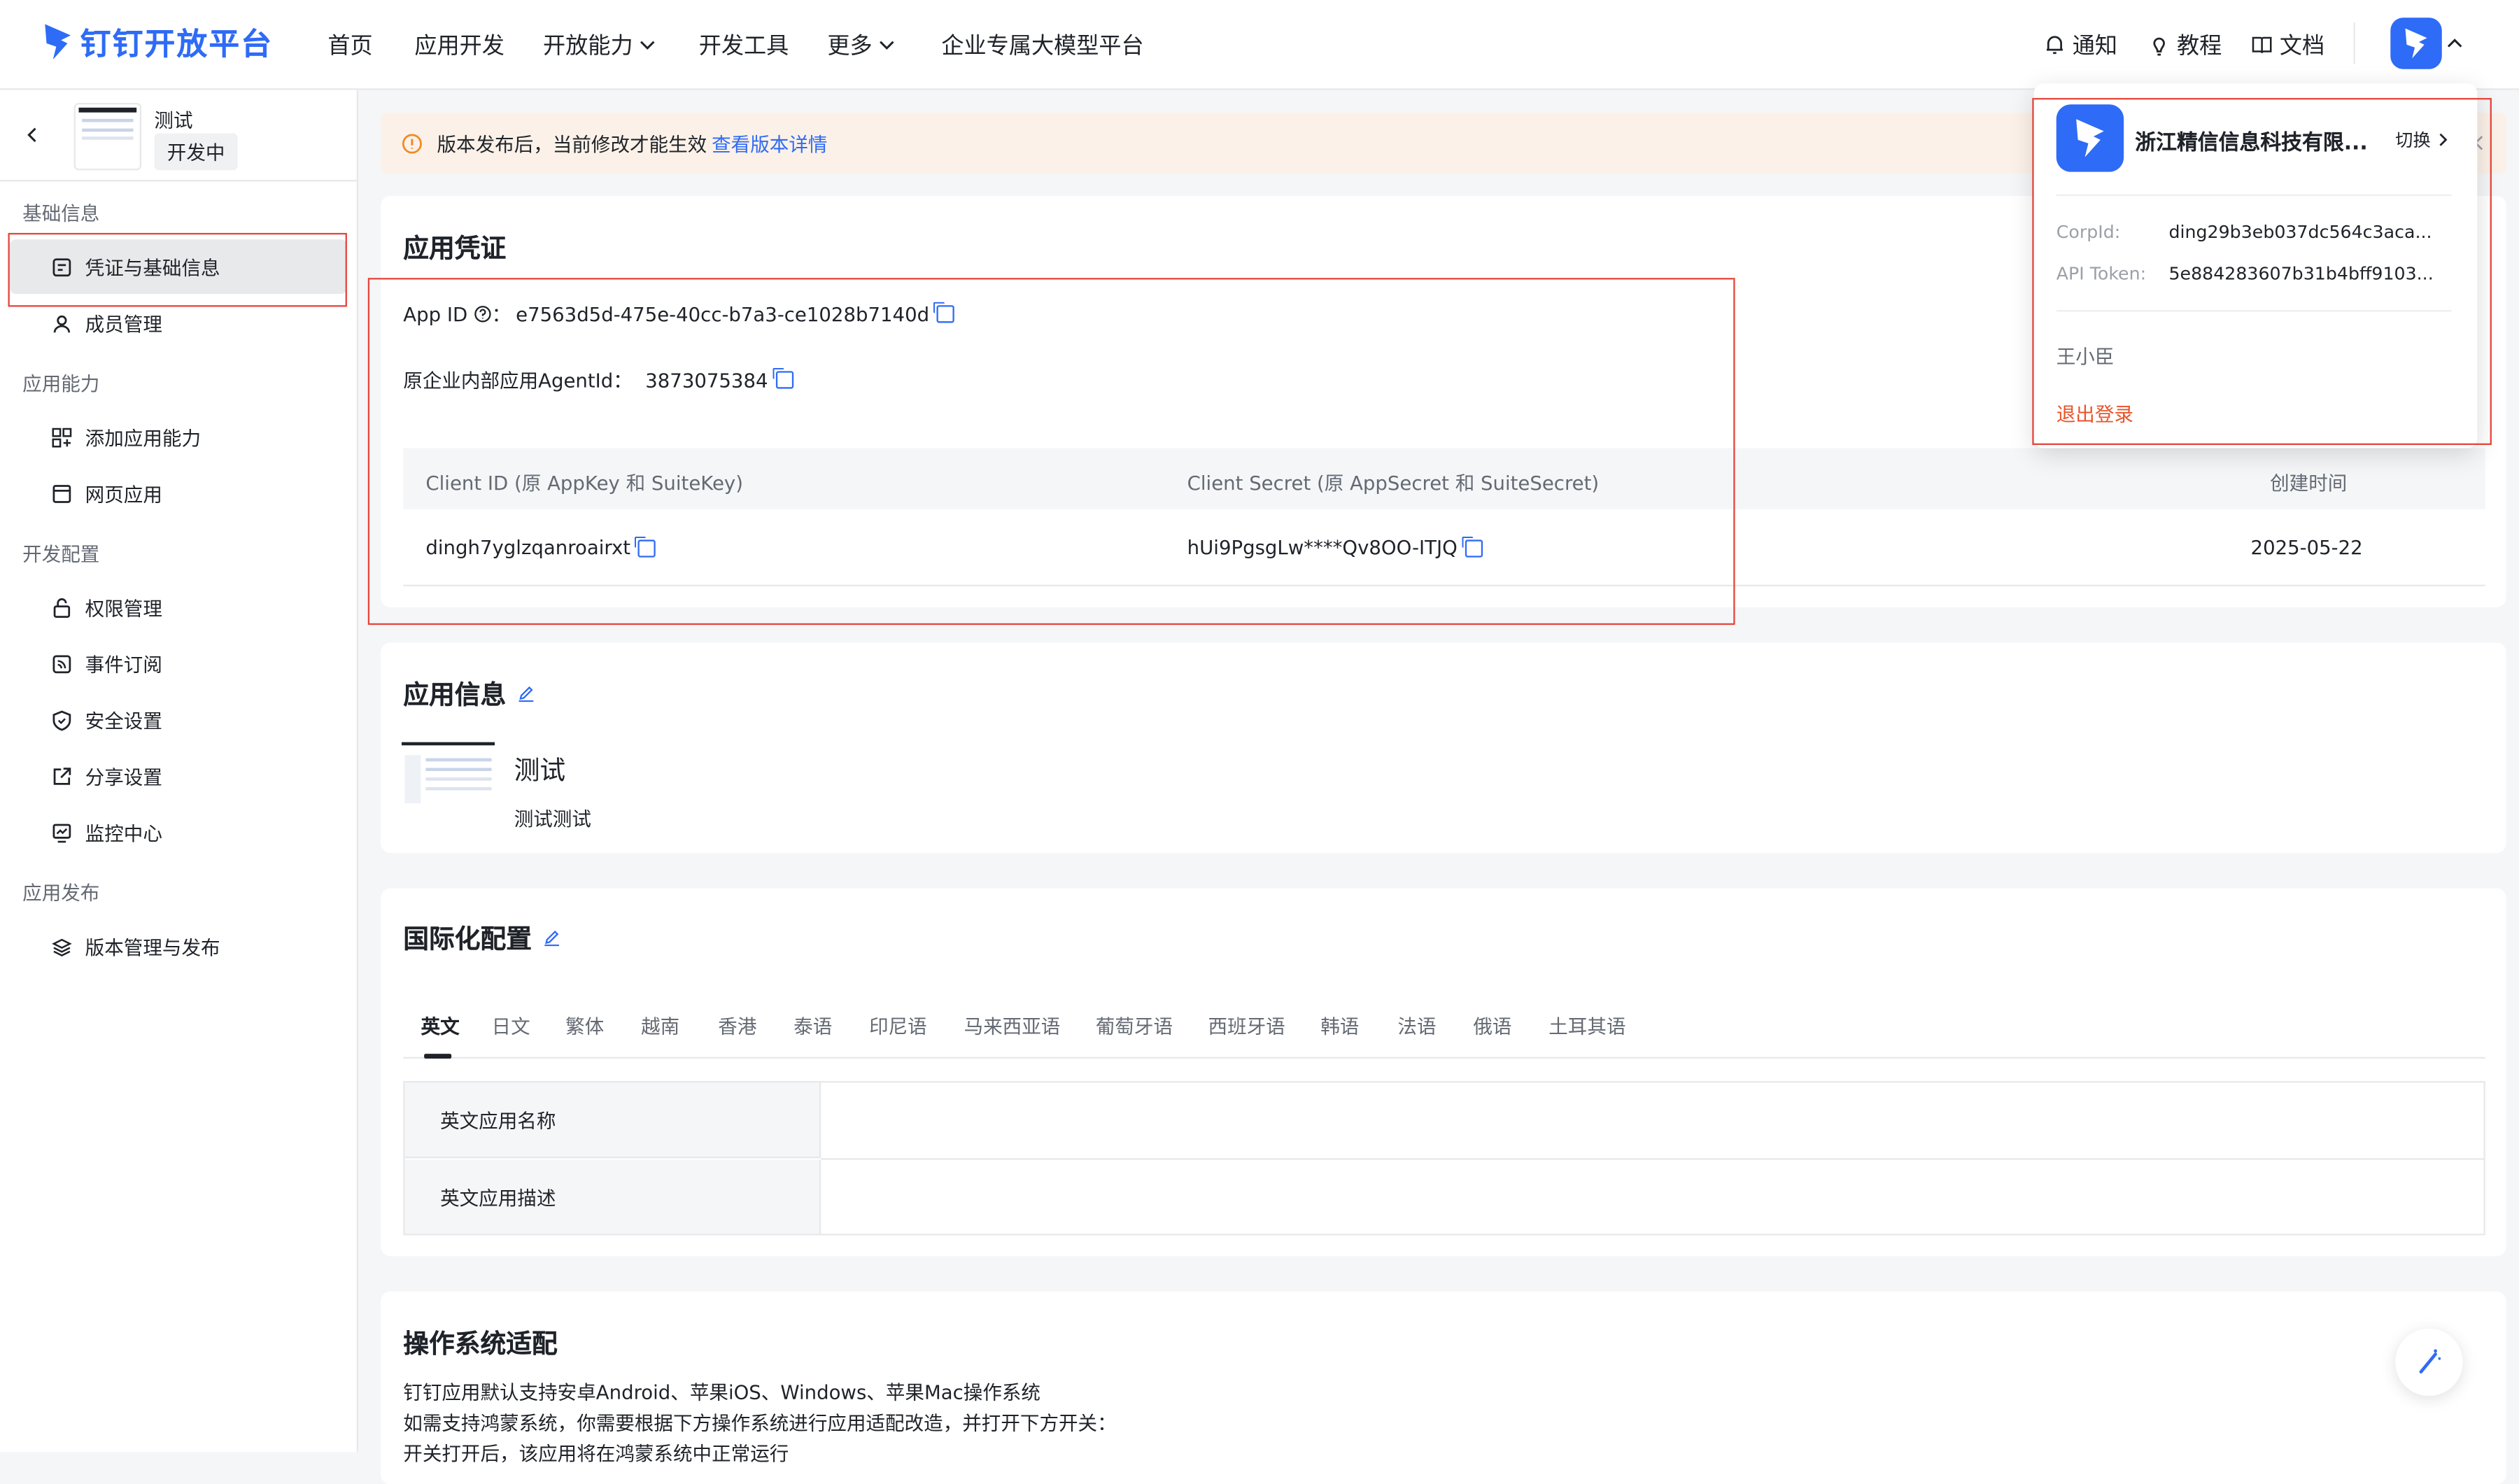  Describe the element at coordinates (2287, 45) in the screenshot. I see `docs-link: 文档` at that location.